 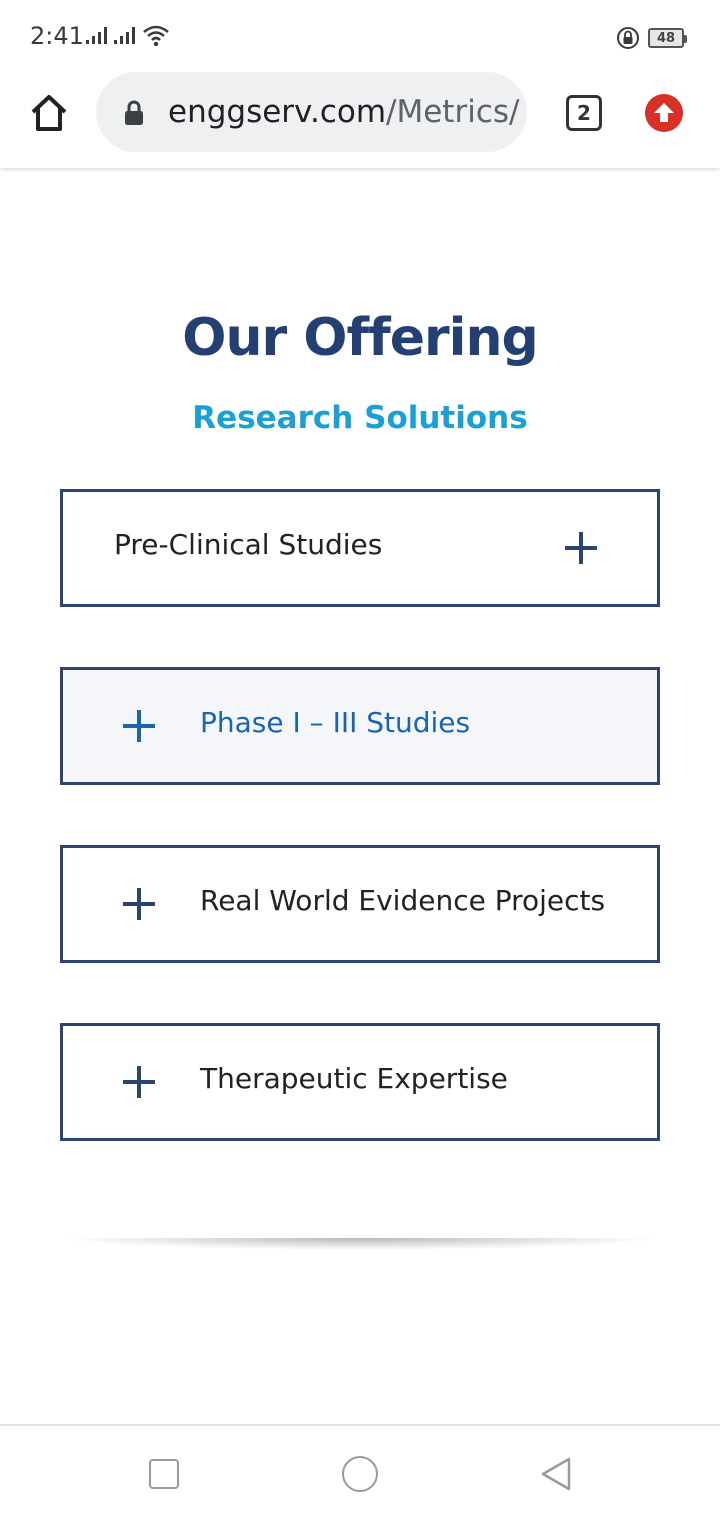 I want to click on recents-button, so click(x=164, y=1474).